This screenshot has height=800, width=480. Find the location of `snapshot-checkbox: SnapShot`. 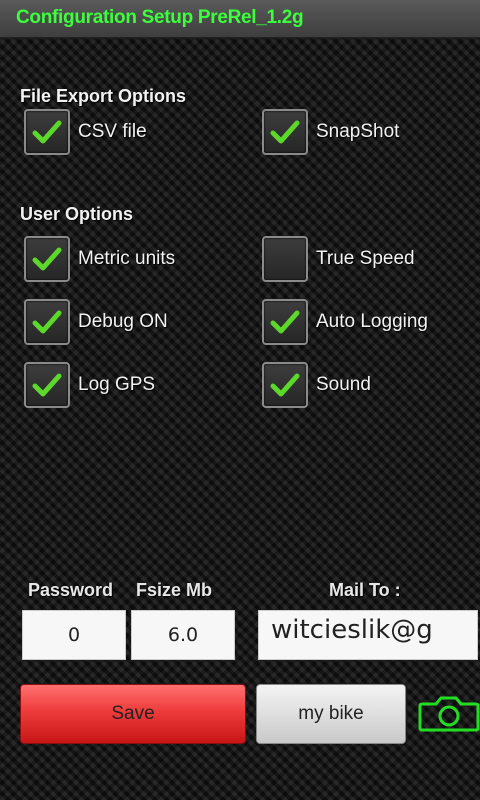

snapshot-checkbox: SnapShot is located at coordinates (330, 132).